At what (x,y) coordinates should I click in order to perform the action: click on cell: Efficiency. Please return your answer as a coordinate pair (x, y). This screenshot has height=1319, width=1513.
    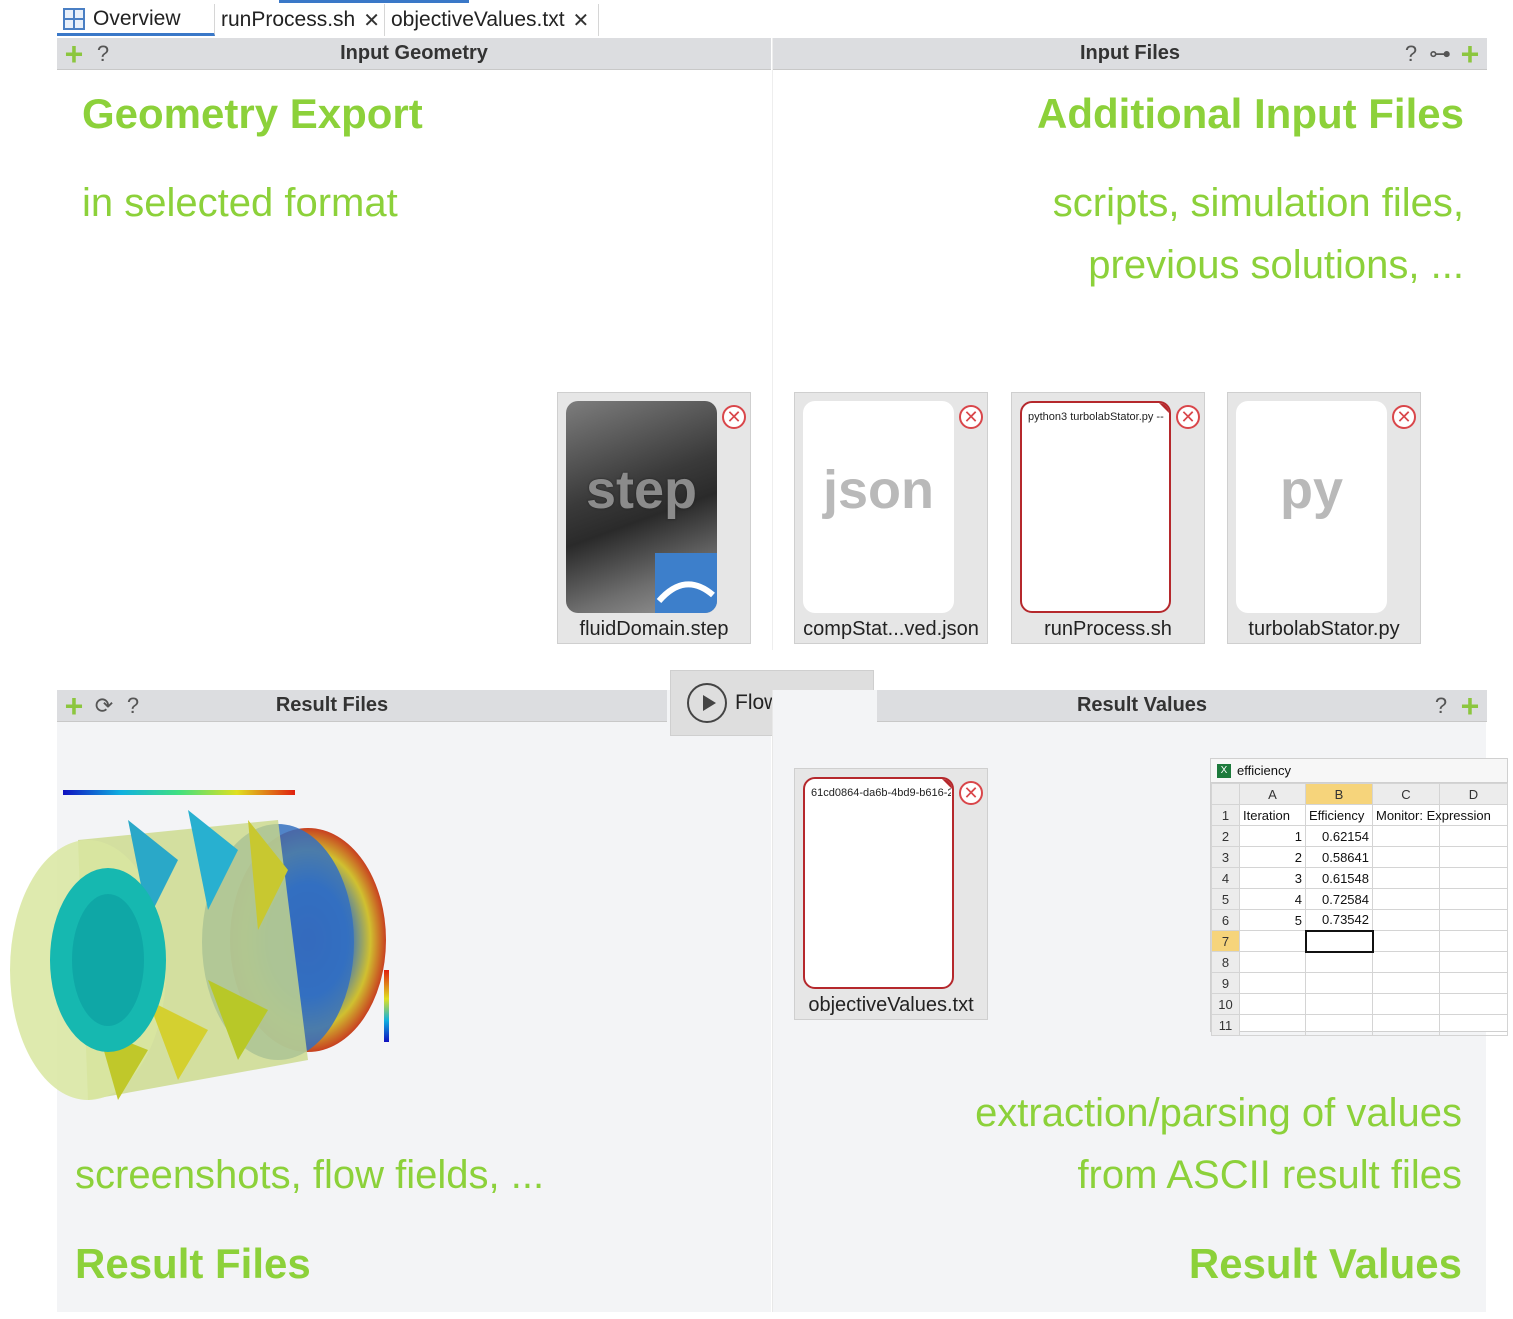
    Looking at the image, I should click on (1339, 815).